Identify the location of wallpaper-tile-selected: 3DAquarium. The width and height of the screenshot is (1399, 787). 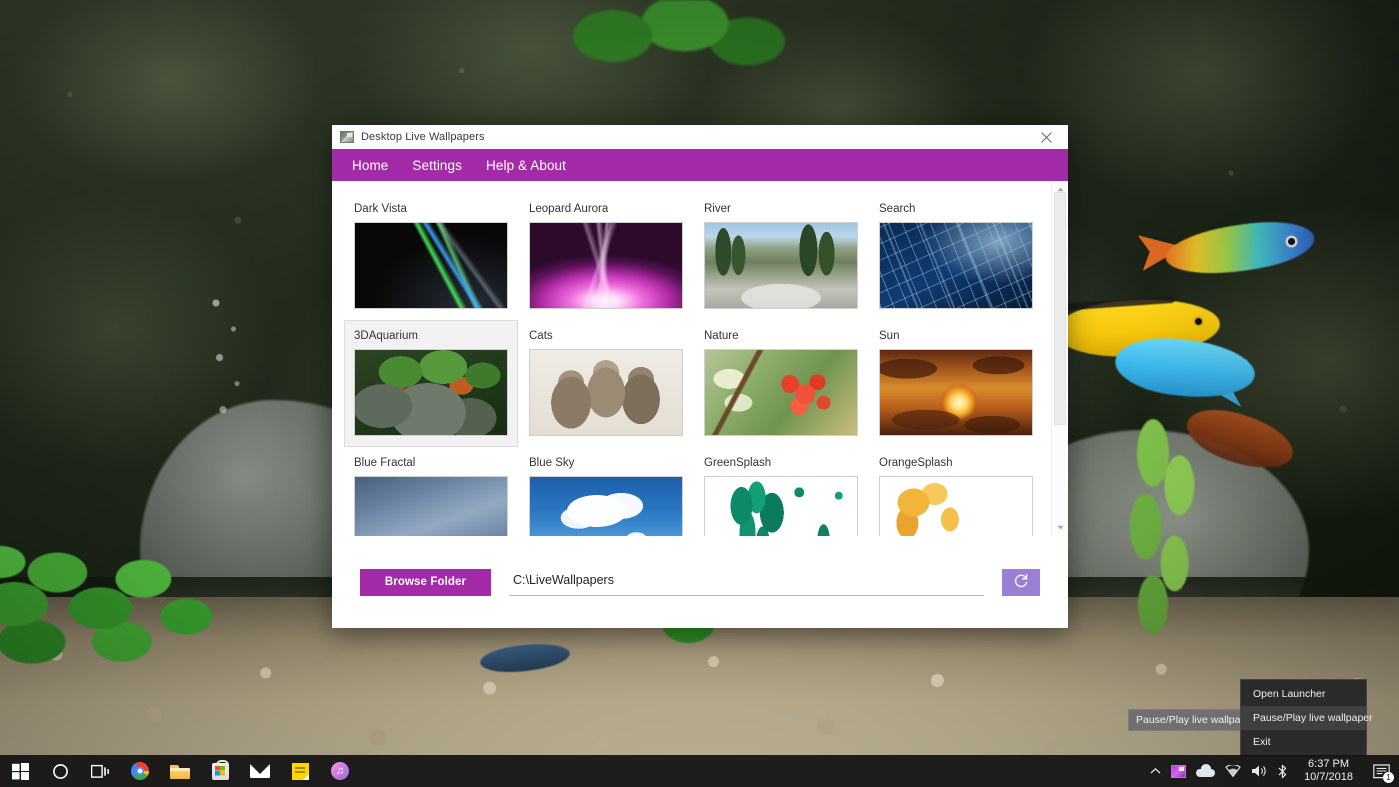
(431, 383).